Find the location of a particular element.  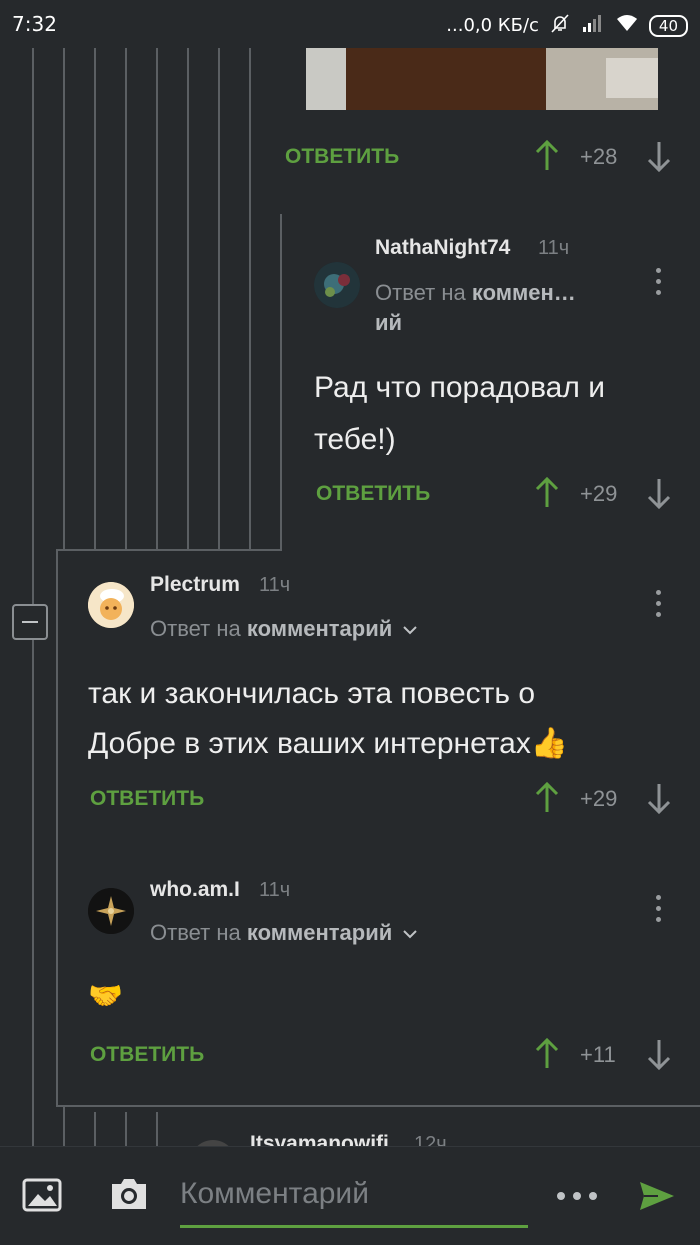

comment-author: Plectrum is located at coordinates (195, 585).